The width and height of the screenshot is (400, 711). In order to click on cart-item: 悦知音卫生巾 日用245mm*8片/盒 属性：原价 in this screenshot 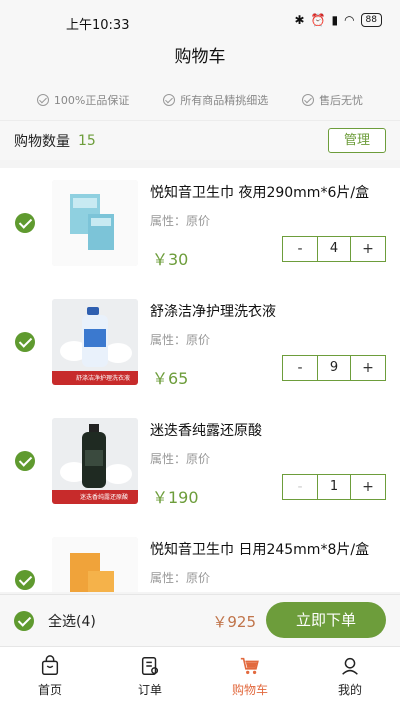, I will do `click(200, 558)`.